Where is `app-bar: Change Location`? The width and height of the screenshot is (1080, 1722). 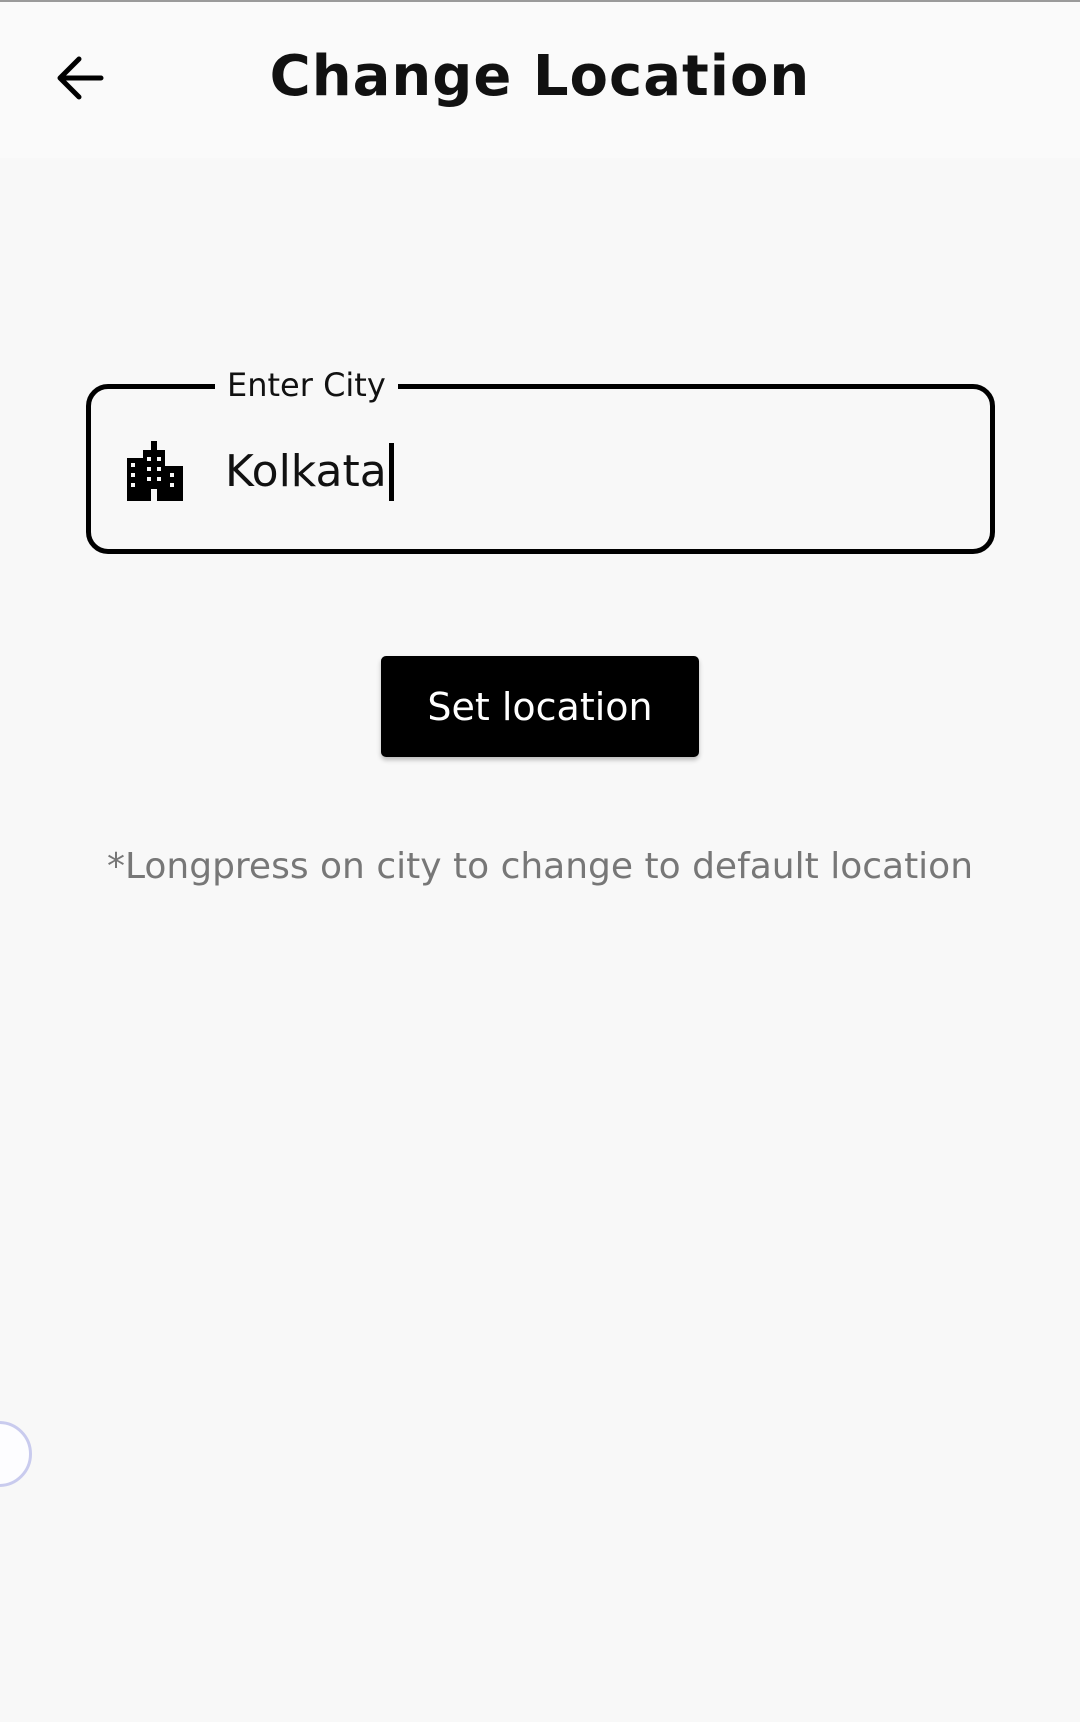
app-bar: Change Location is located at coordinates (540, 80).